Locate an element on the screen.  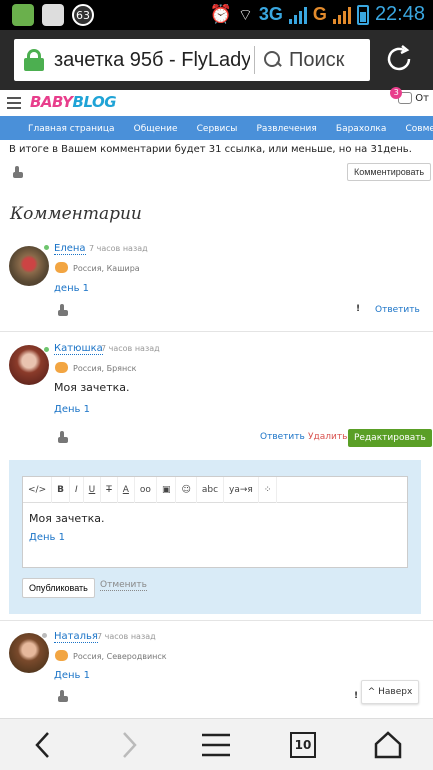
code-view-button: </> is located at coordinates (38, 489).